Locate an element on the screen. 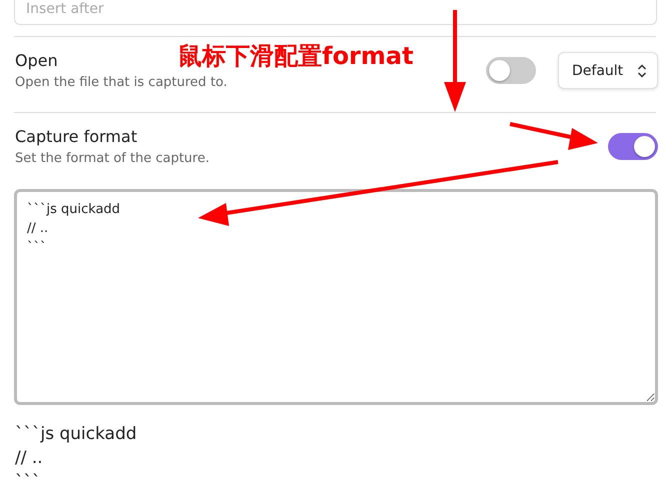  preview-text: // .. is located at coordinates (29, 458).